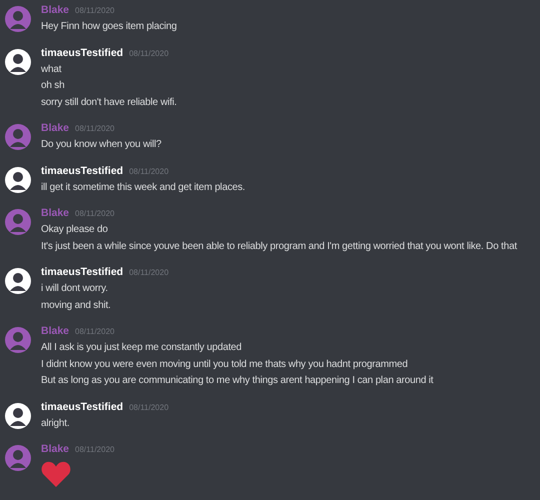 The height and width of the screenshot is (500, 540). Describe the element at coordinates (74, 230) in the screenshot. I see `message-text: Okay please do` at that location.